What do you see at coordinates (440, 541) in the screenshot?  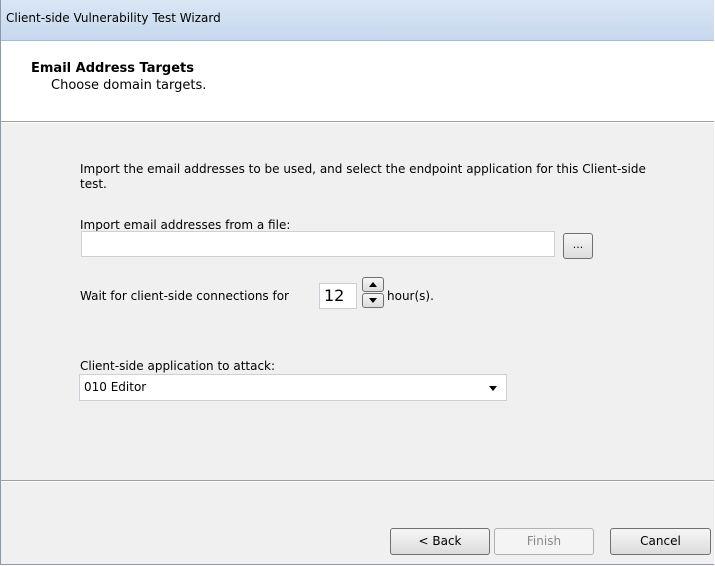 I see `back-button: < Back` at bounding box center [440, 541].